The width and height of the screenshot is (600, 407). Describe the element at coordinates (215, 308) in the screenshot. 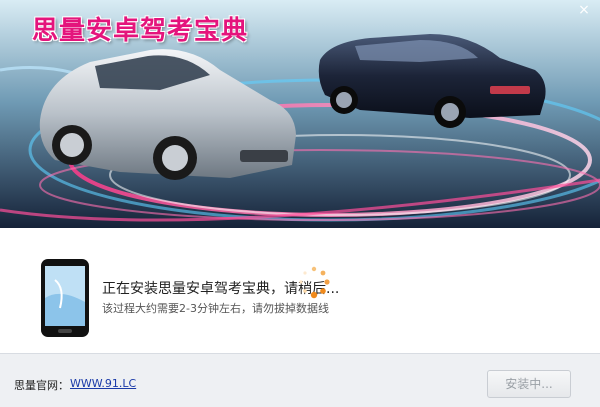

I see `install-status-subtitle: 该过程大约需要2-3分钟左右，请勿拔掉数据线` at that location.